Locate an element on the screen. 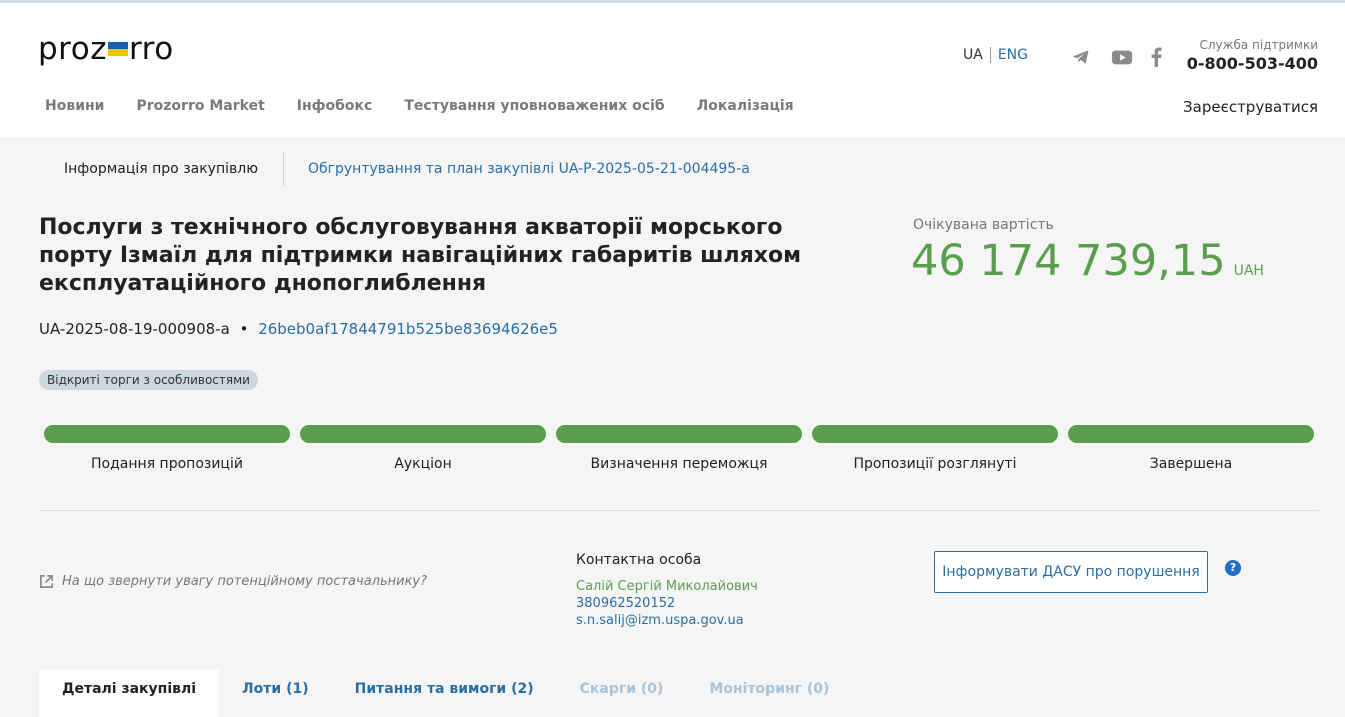  external-link-icon is located at coordinates (46, 581).